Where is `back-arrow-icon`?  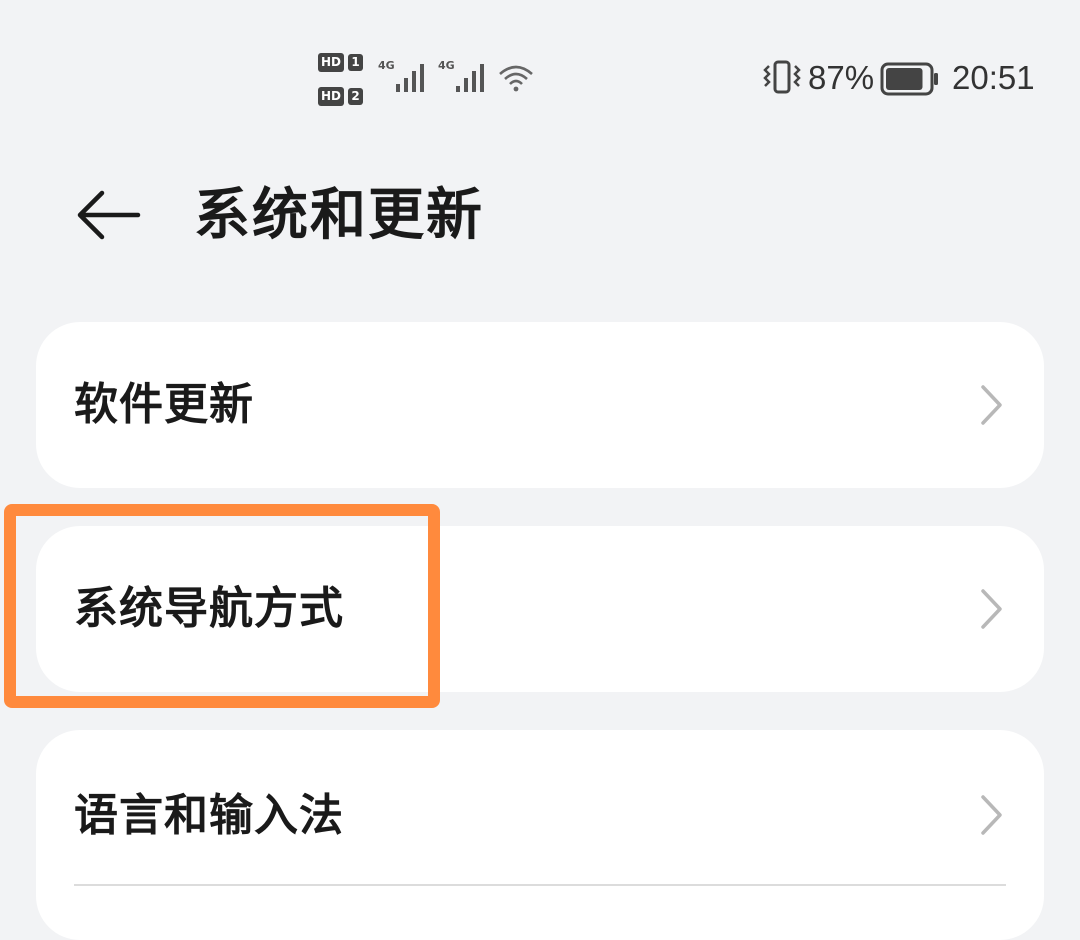
back-arrow-icon is located at coordinates (106, 215).